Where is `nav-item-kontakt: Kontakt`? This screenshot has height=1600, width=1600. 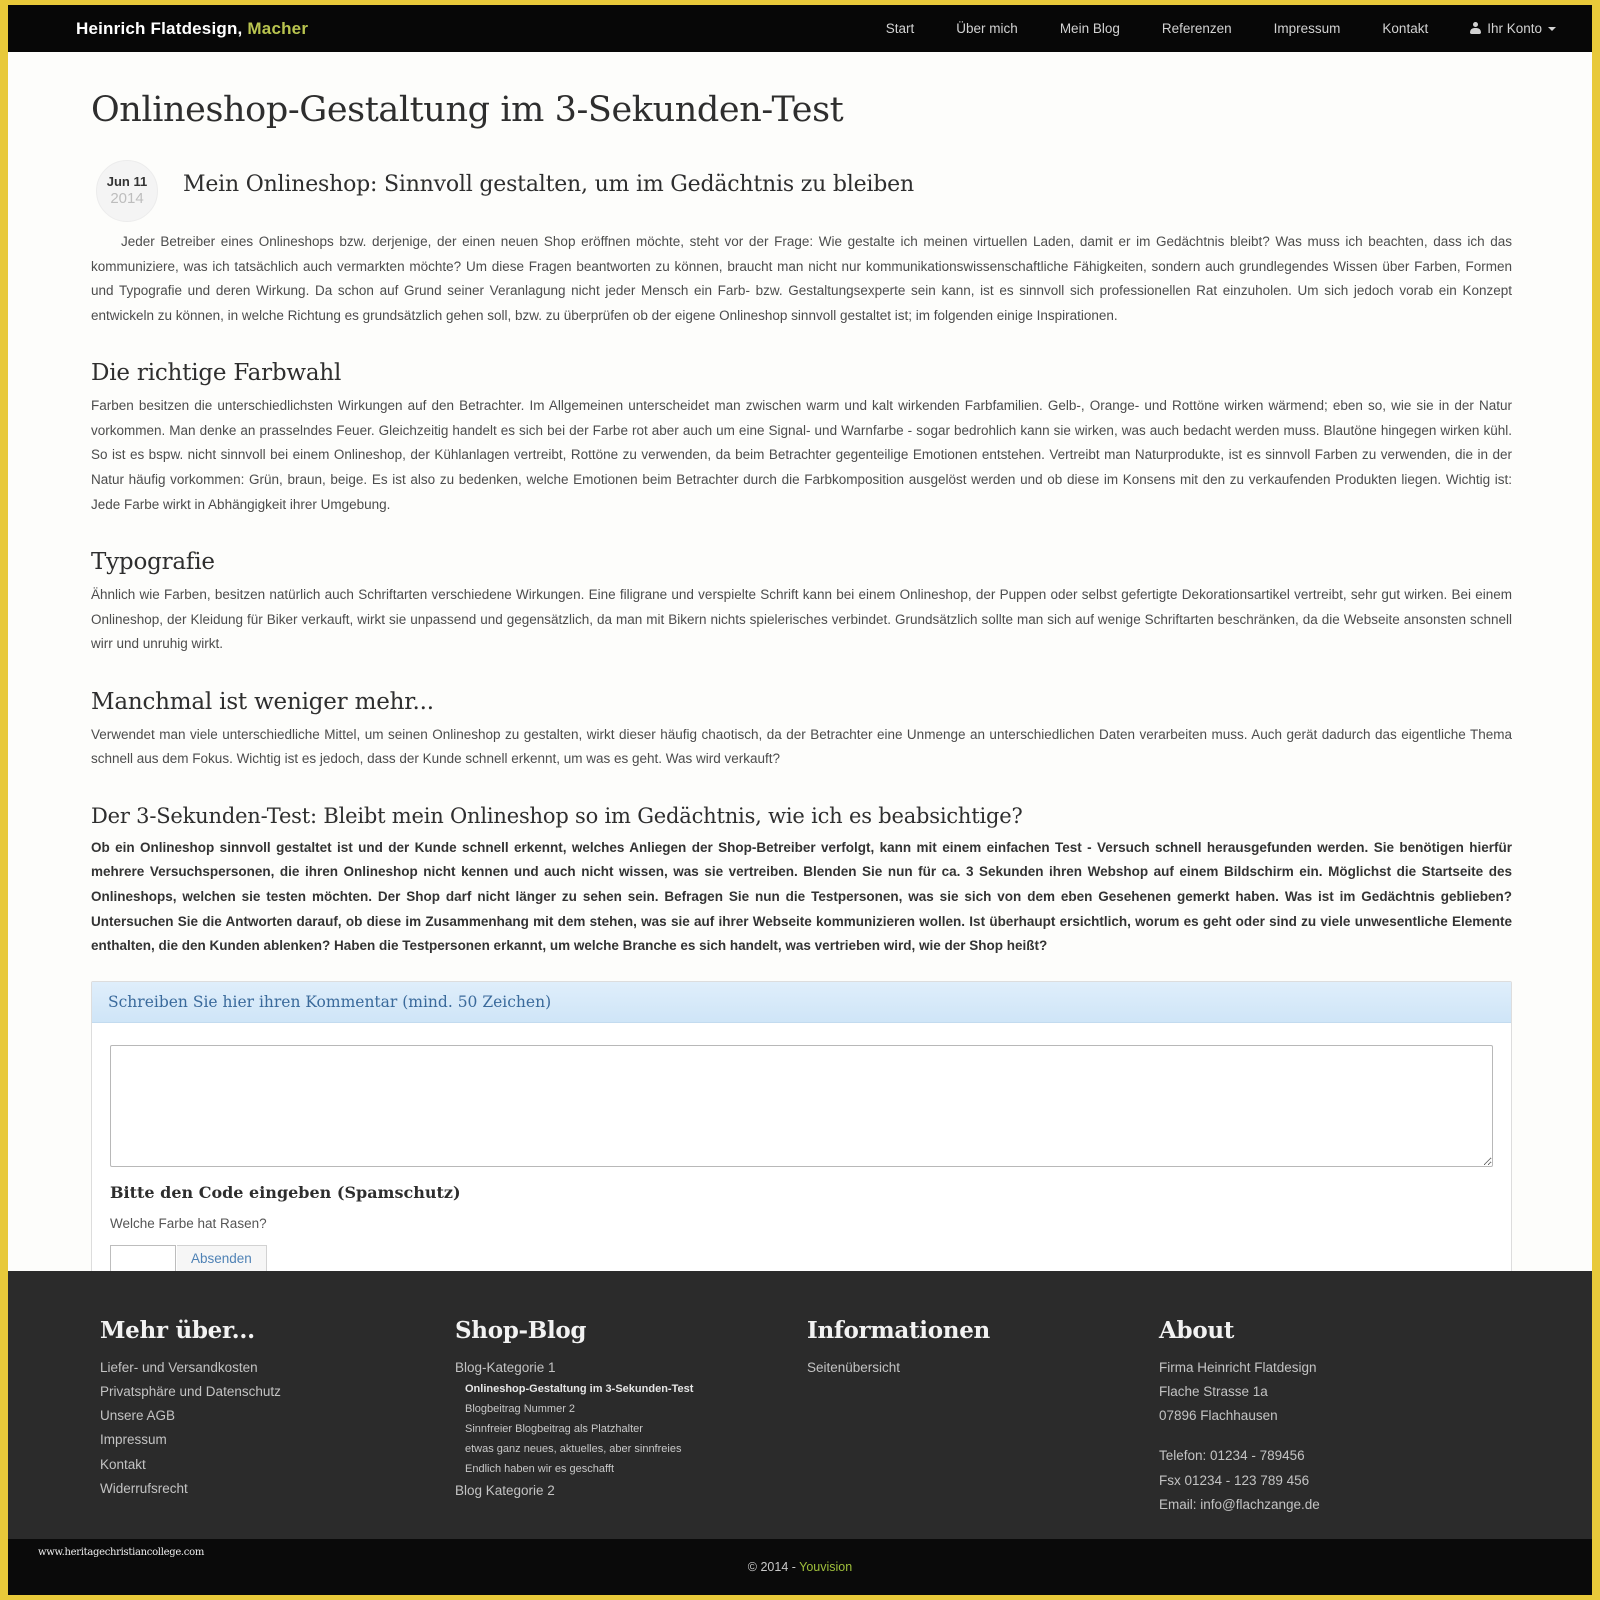 nav-item-kontakt: Kontakt is located at coordinates (1405, 28).